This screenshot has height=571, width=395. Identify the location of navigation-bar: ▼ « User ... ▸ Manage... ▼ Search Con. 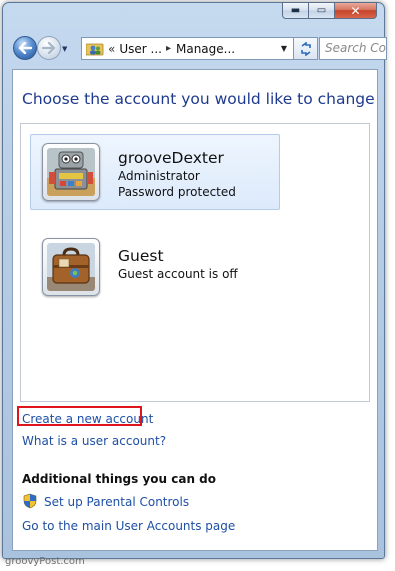
(198, 47).